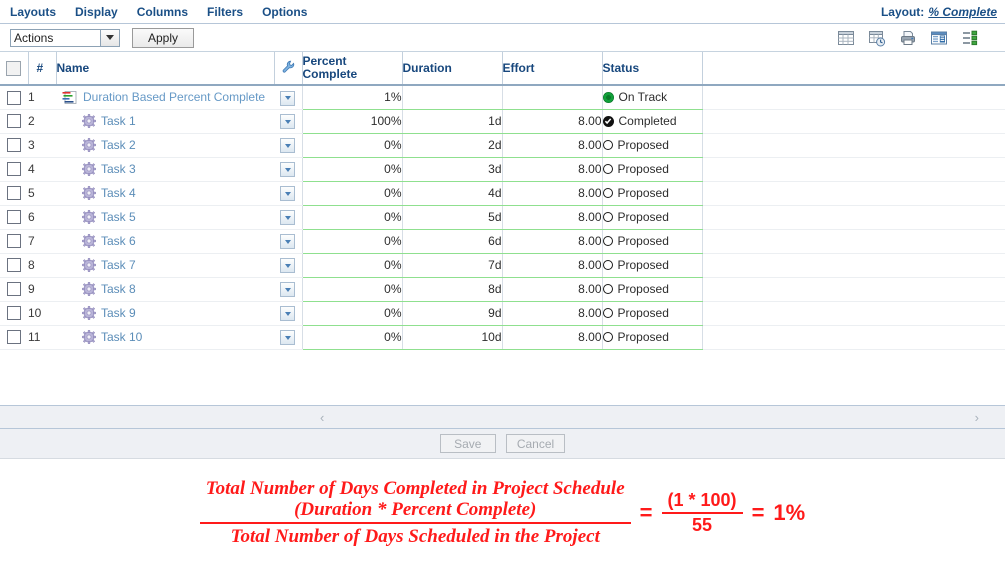 Image resolution: width=1005 pixels, height=563 pixels. Describe the element at coordinates (163, 37) in the screenshot. I see `apply-button: Apply` at that location.